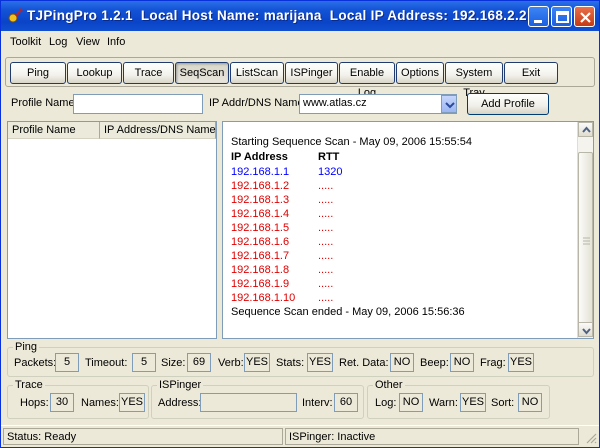 This screenshot has width=600, height=448. What do you see at coordinates (538, 21) in the screenshot?
I see `minimize-icon` at bounding box center [538, 21].